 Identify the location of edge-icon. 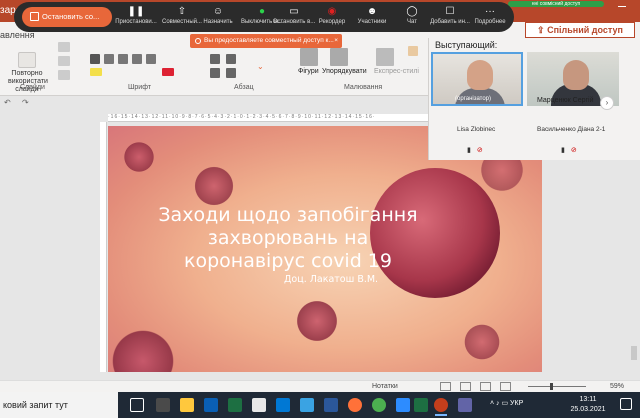
(283, 405).